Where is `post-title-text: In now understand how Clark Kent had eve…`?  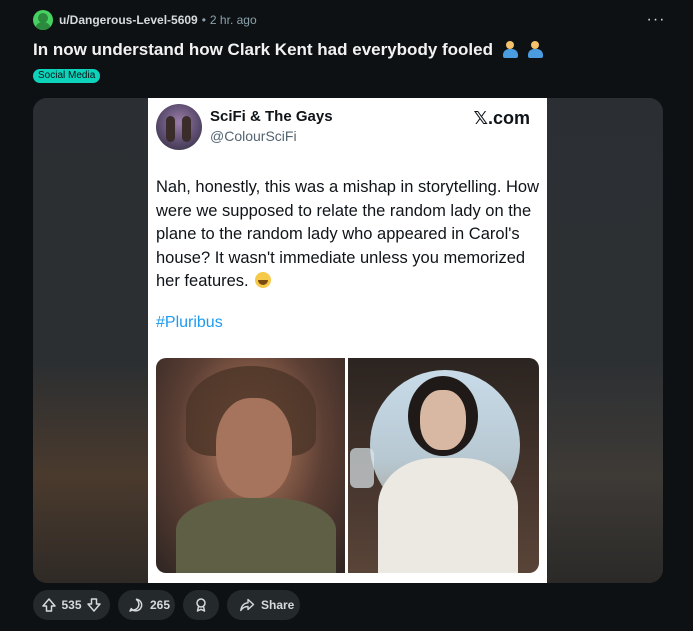 post-title-text: In now understand how Clark Kent had eve… is located at coordinates (263, 49).